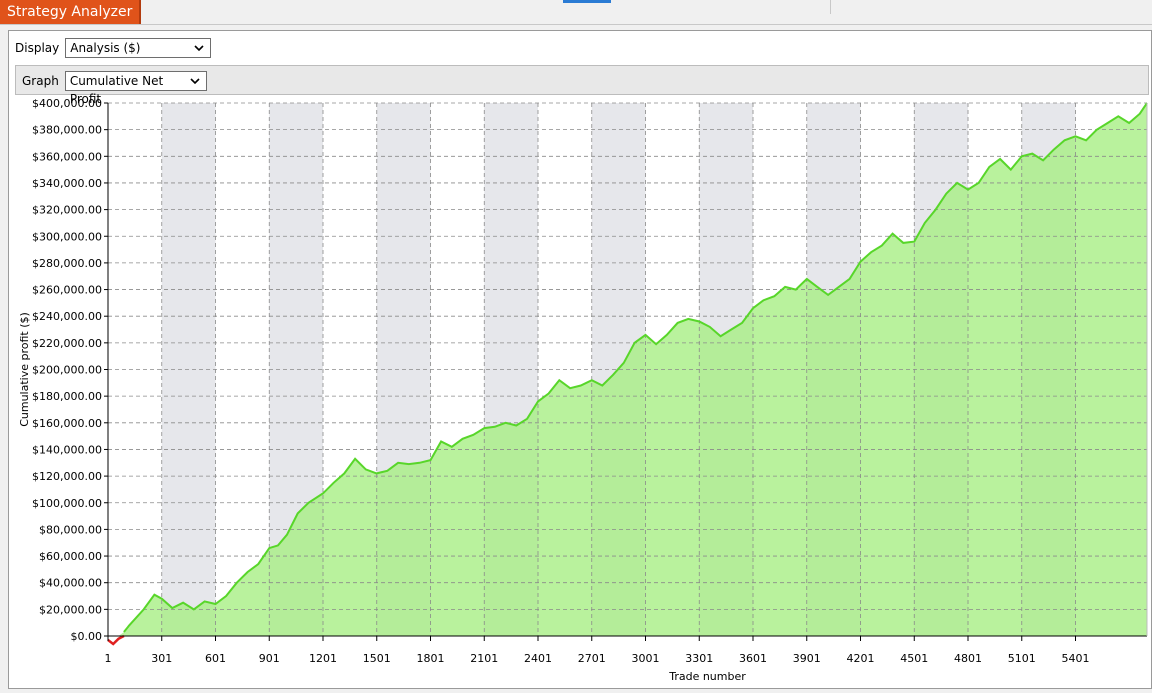  I want to click on y-tick-label: $180,000.00, so click(67, 396).